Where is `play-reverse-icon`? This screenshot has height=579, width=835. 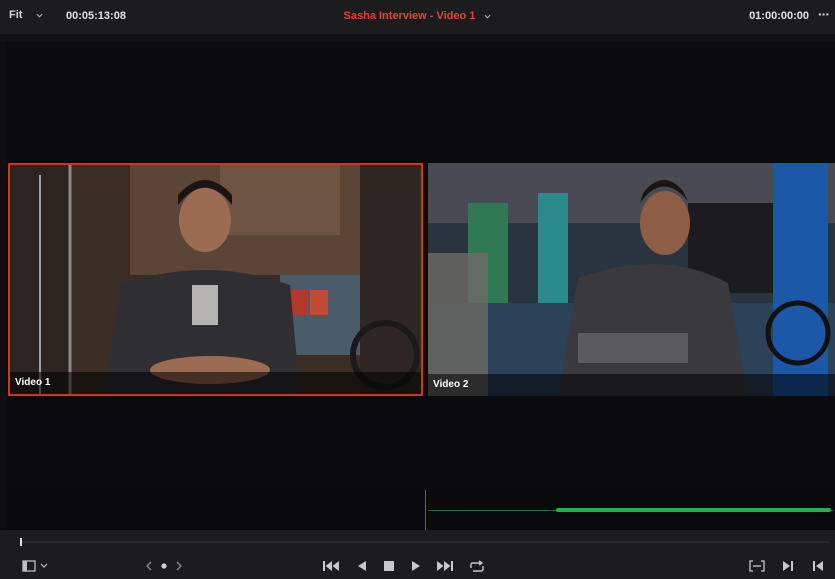
play-reverse-icon is located at coordinates (362, 566).